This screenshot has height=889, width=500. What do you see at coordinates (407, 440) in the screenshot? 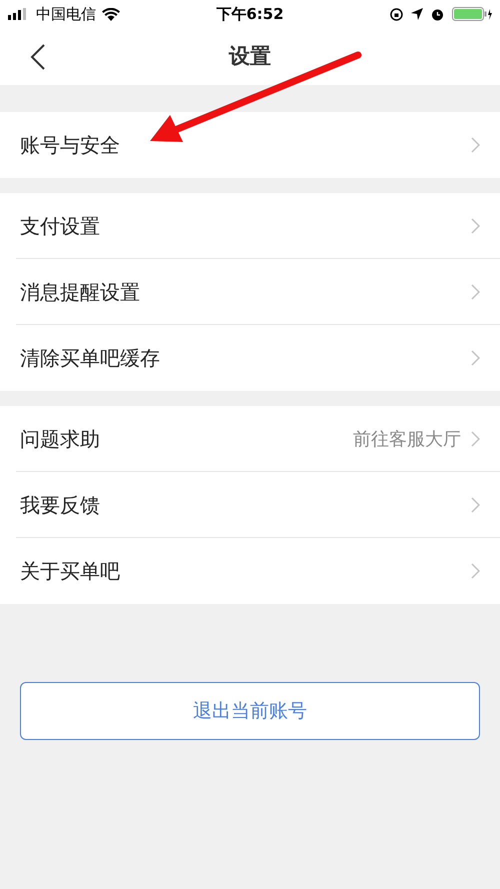
I see `row-detail: 前往客服大厅` at bounding box center [407, 440].